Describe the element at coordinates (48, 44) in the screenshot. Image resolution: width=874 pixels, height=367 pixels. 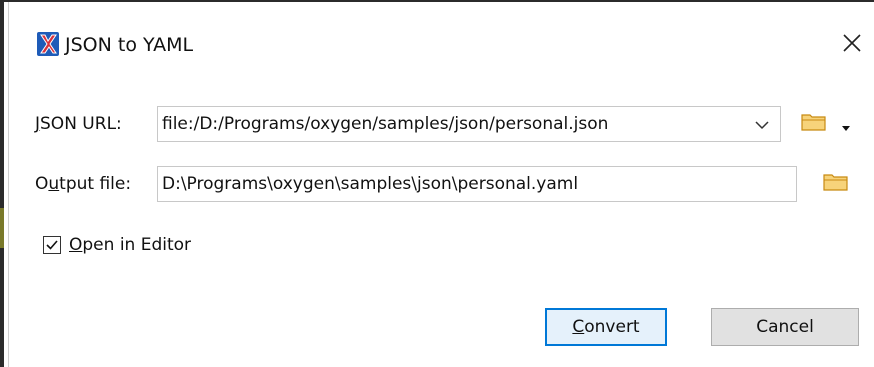
I see `oxygen-x-icon` at that location.